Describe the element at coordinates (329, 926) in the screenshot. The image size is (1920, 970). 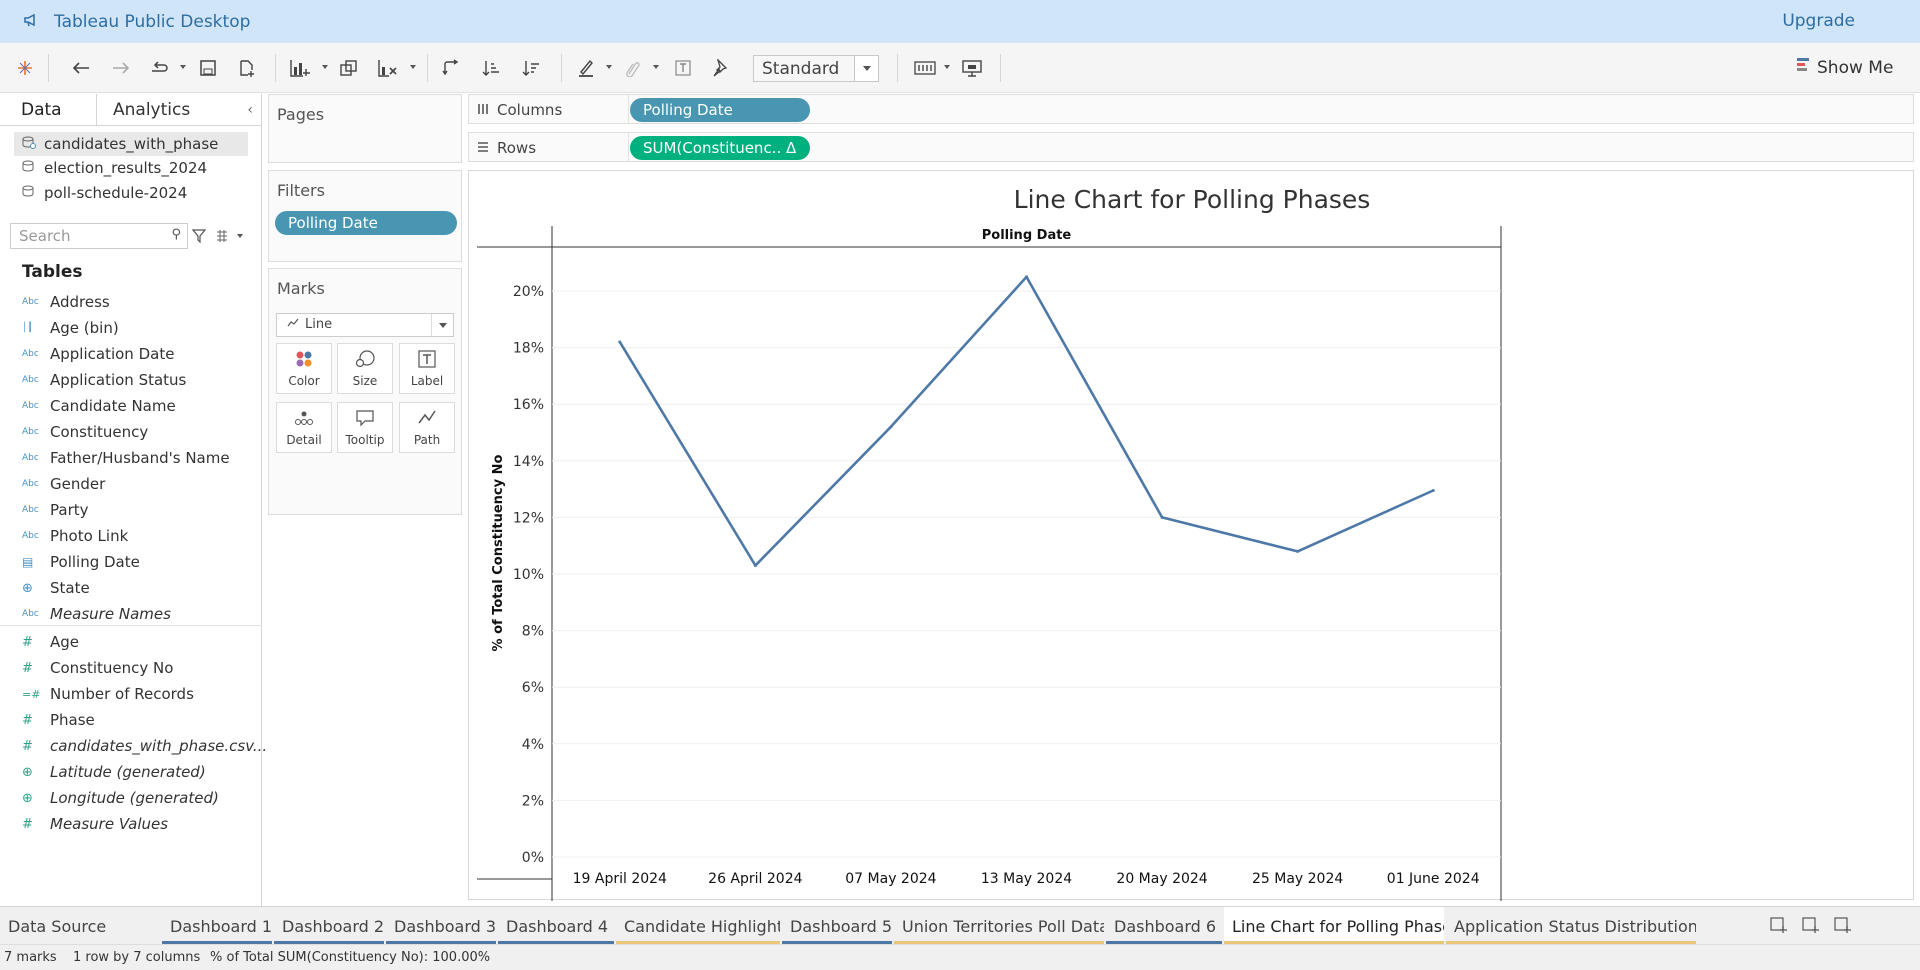
I see `sheet-tab-dashboard-2: Dashboard 2` at that location.